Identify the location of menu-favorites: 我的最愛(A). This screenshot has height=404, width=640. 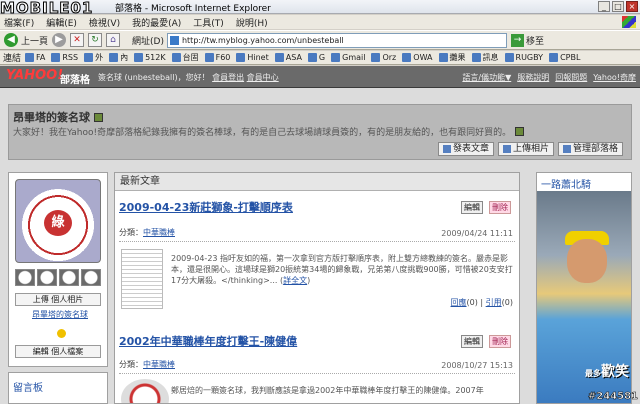
(156, 22).